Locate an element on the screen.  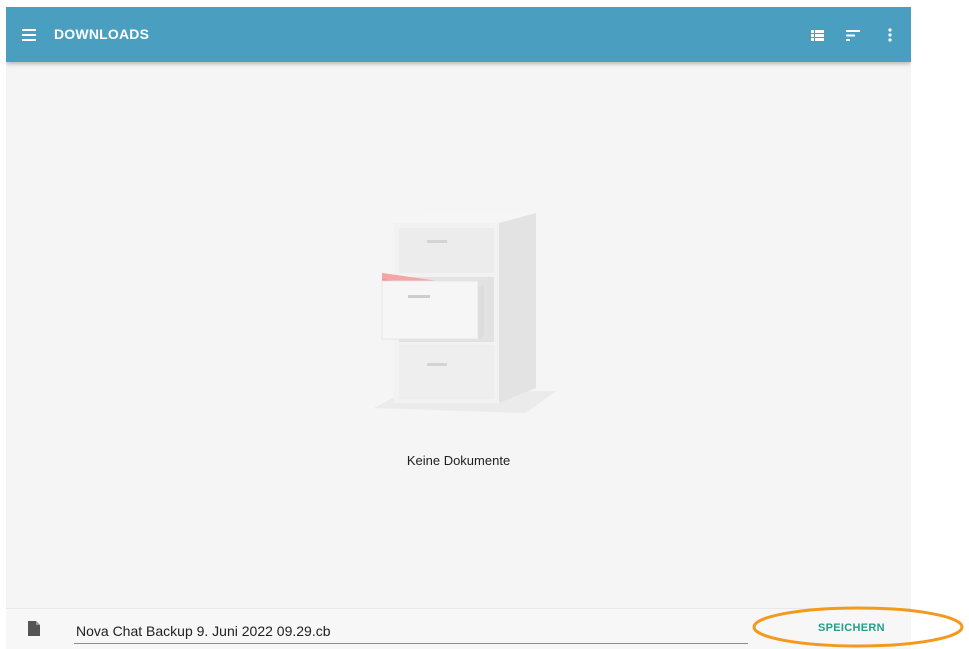
list-view-icon is located at coordinates (818, 35).